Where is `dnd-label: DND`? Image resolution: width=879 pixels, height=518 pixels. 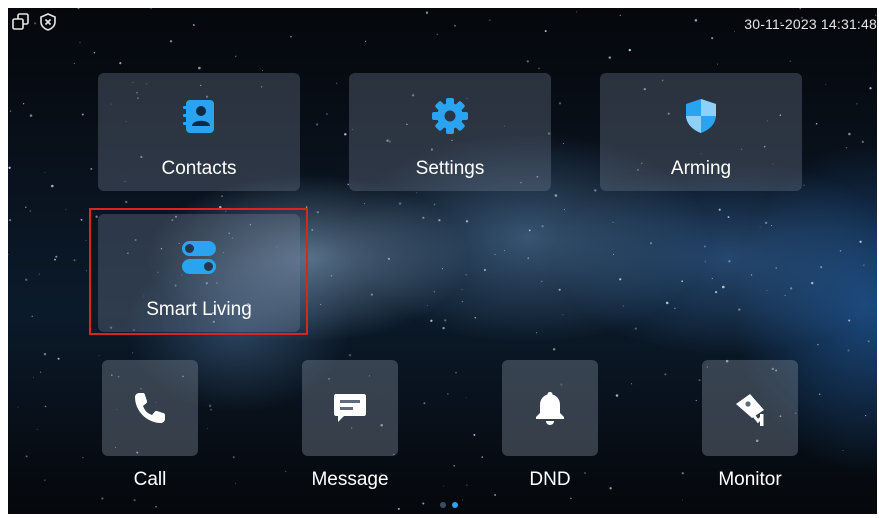 dnd-label: DND is located at coordinates (550, 479).